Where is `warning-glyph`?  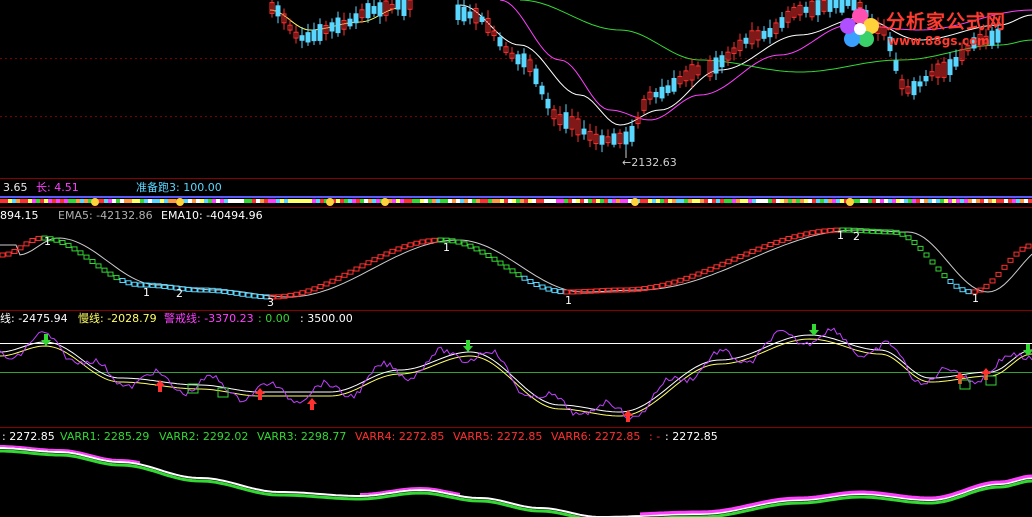 warning-glyph is located at coordinates (223, 392).